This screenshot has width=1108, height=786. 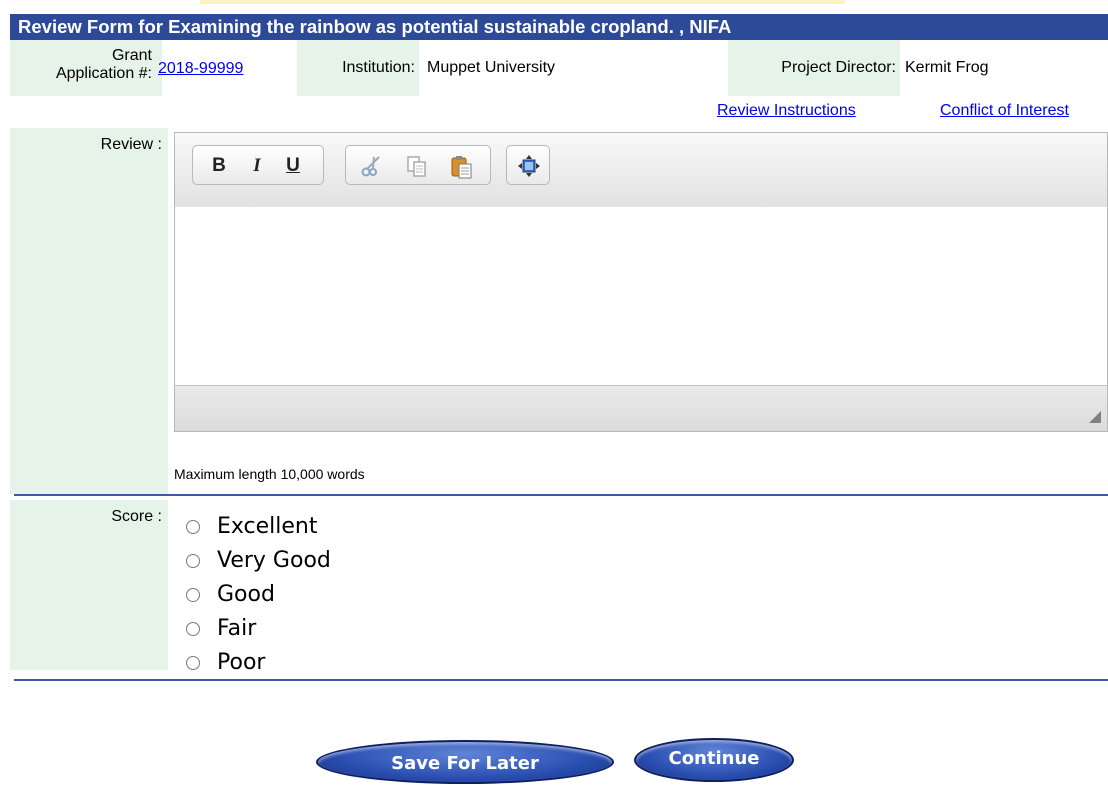 I want to click on maximize-icon-graphic, so click(x=529, y=166).